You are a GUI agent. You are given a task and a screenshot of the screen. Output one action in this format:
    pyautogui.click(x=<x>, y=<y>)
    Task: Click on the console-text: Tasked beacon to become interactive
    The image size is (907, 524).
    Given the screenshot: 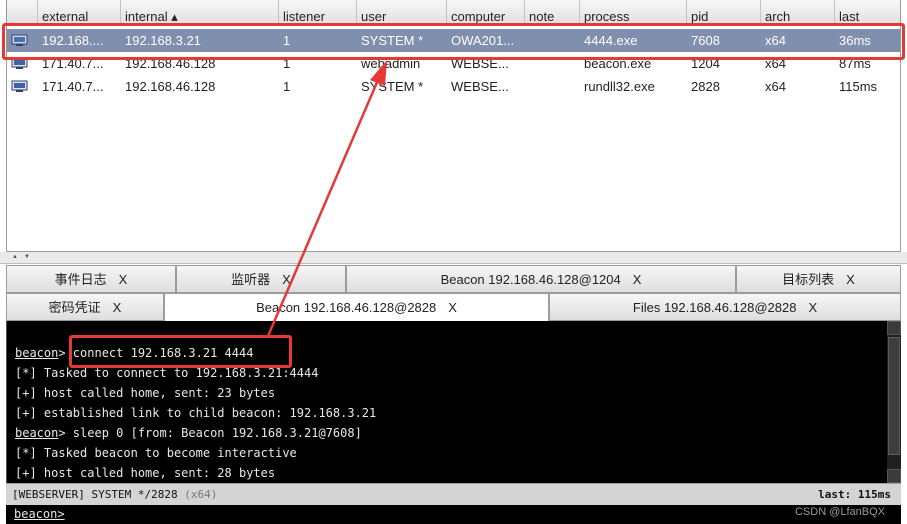 What is the action you would take?
    pyautogui.click(x=166, y=453)
    